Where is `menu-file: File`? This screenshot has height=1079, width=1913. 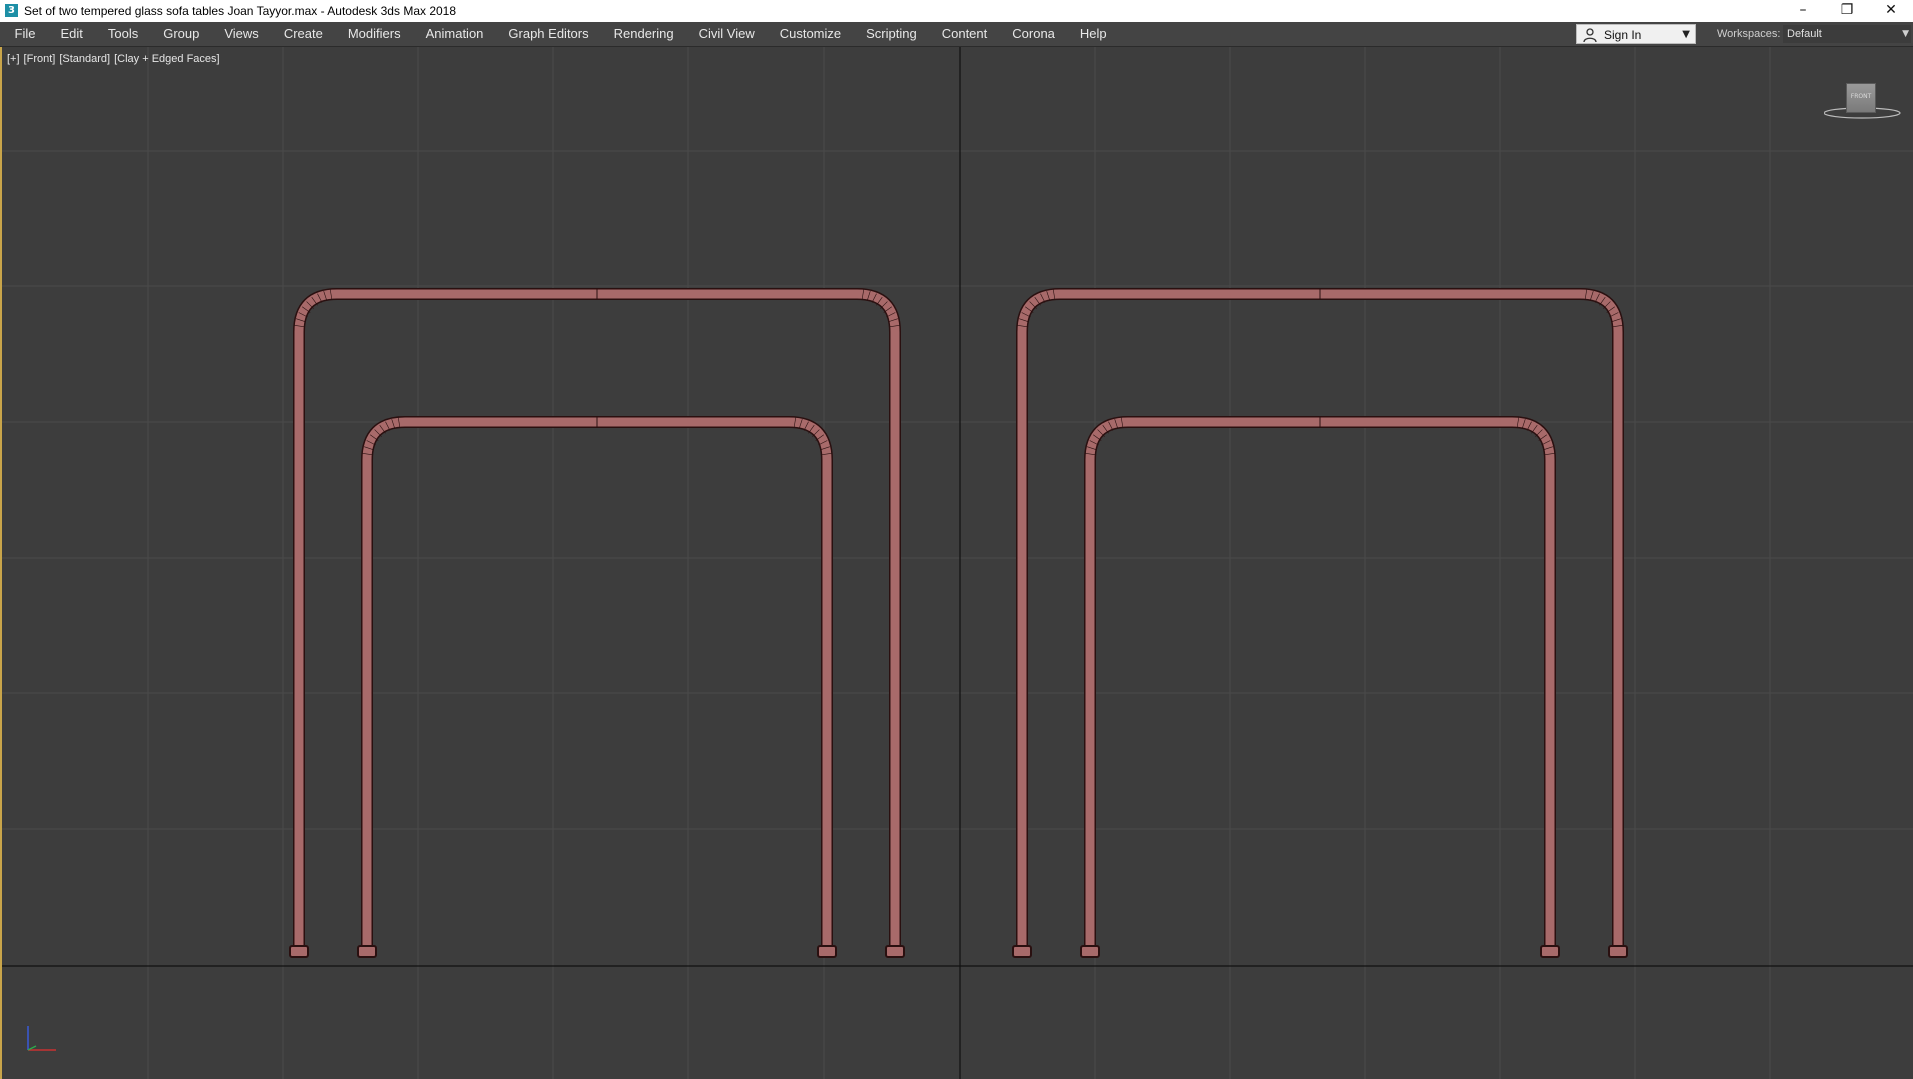 menu-file: File is located at coordinates (25, 34).